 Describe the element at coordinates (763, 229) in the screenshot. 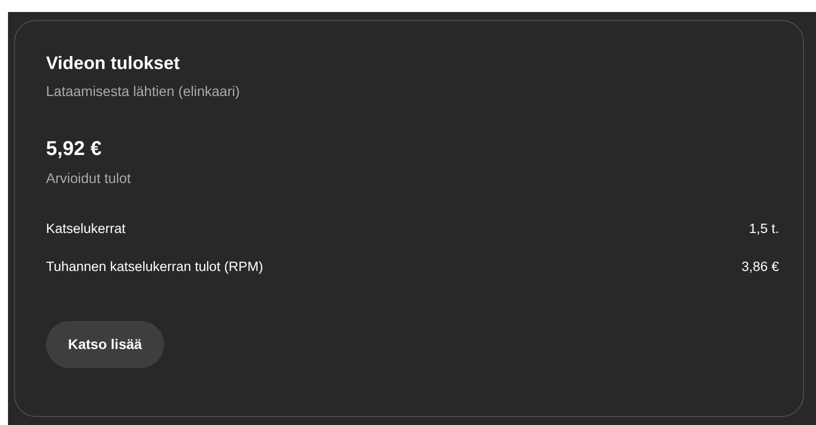

I see `metric-value: 1,5 t.` at that location.